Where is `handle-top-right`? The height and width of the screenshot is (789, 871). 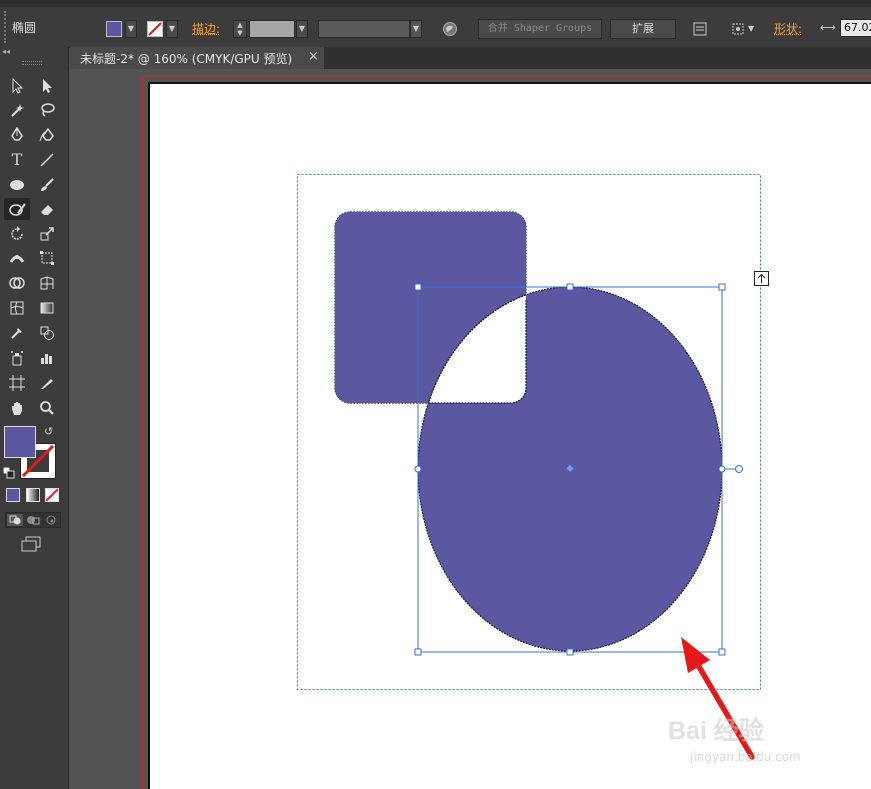
handle-top-right is located at coordinates (722, 287).